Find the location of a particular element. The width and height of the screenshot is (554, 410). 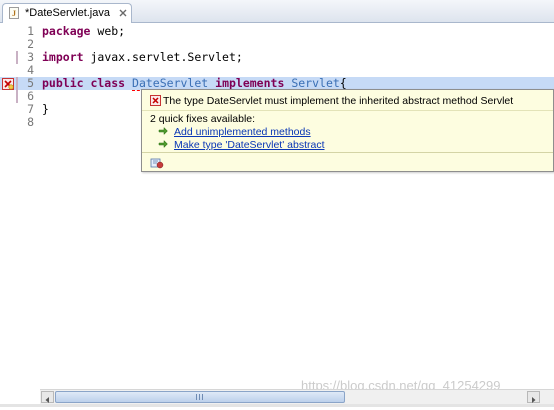

code-text: } is located at coordinates (45, 109).